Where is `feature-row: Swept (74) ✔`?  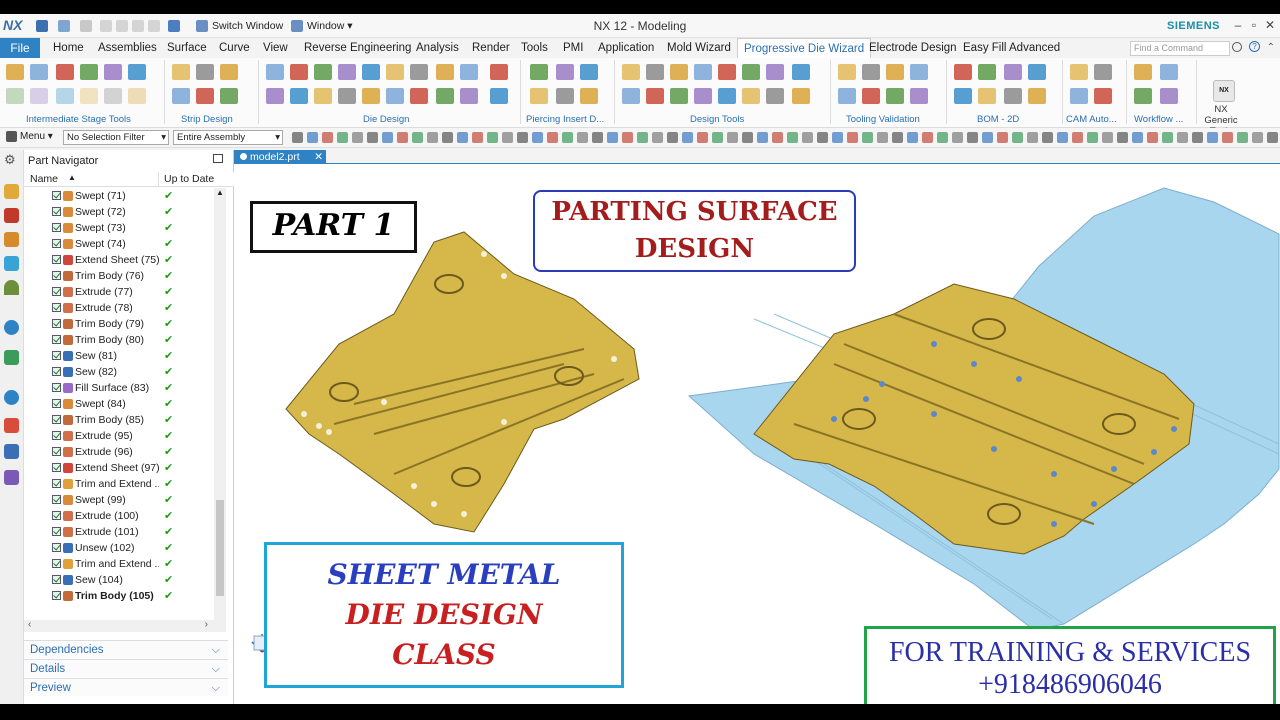 feature-row: Swept (74) ✔ is located at coordinates (119, 244).